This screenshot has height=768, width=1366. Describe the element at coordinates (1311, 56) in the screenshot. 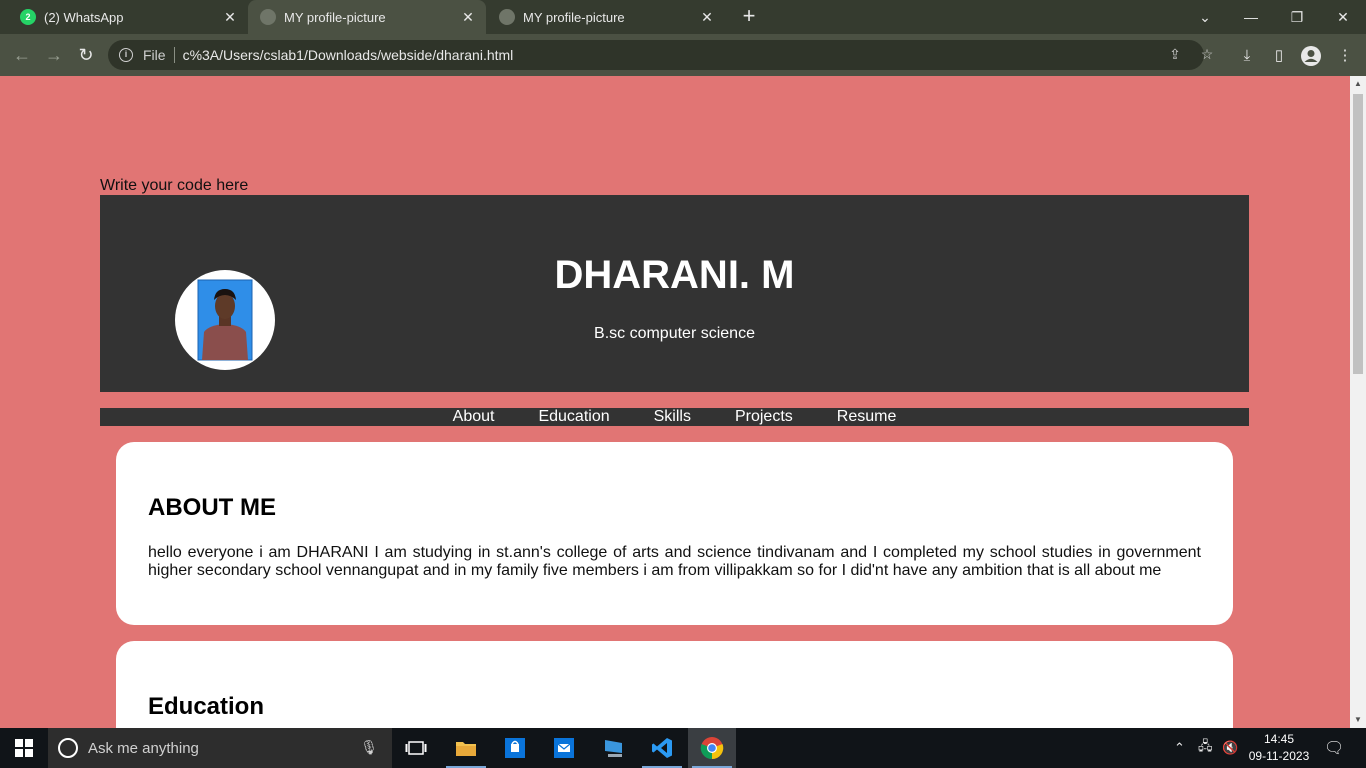

I see `profile-icon` at that location.